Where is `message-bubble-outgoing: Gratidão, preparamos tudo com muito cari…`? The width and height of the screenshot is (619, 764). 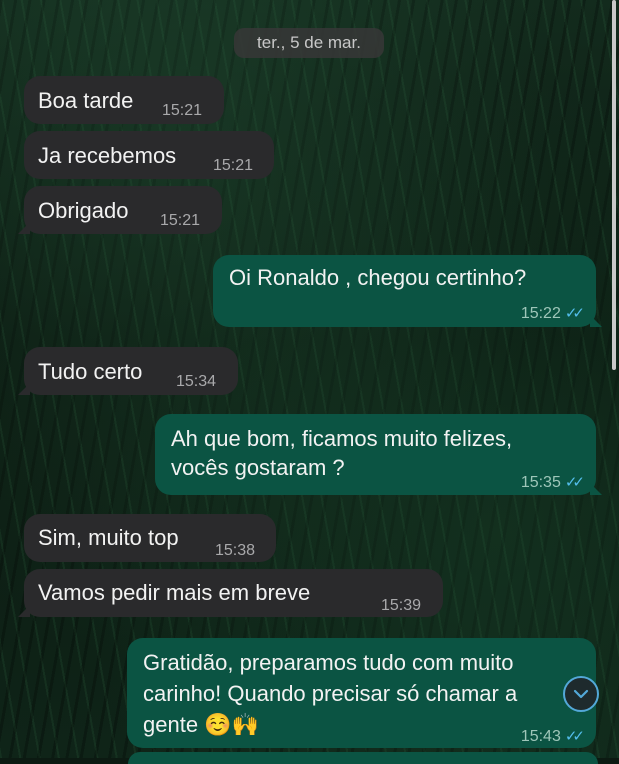 message-bubble-outgoing: Gratidão, preparamos tudo com muito cari… is located at coordinates (361, 693).